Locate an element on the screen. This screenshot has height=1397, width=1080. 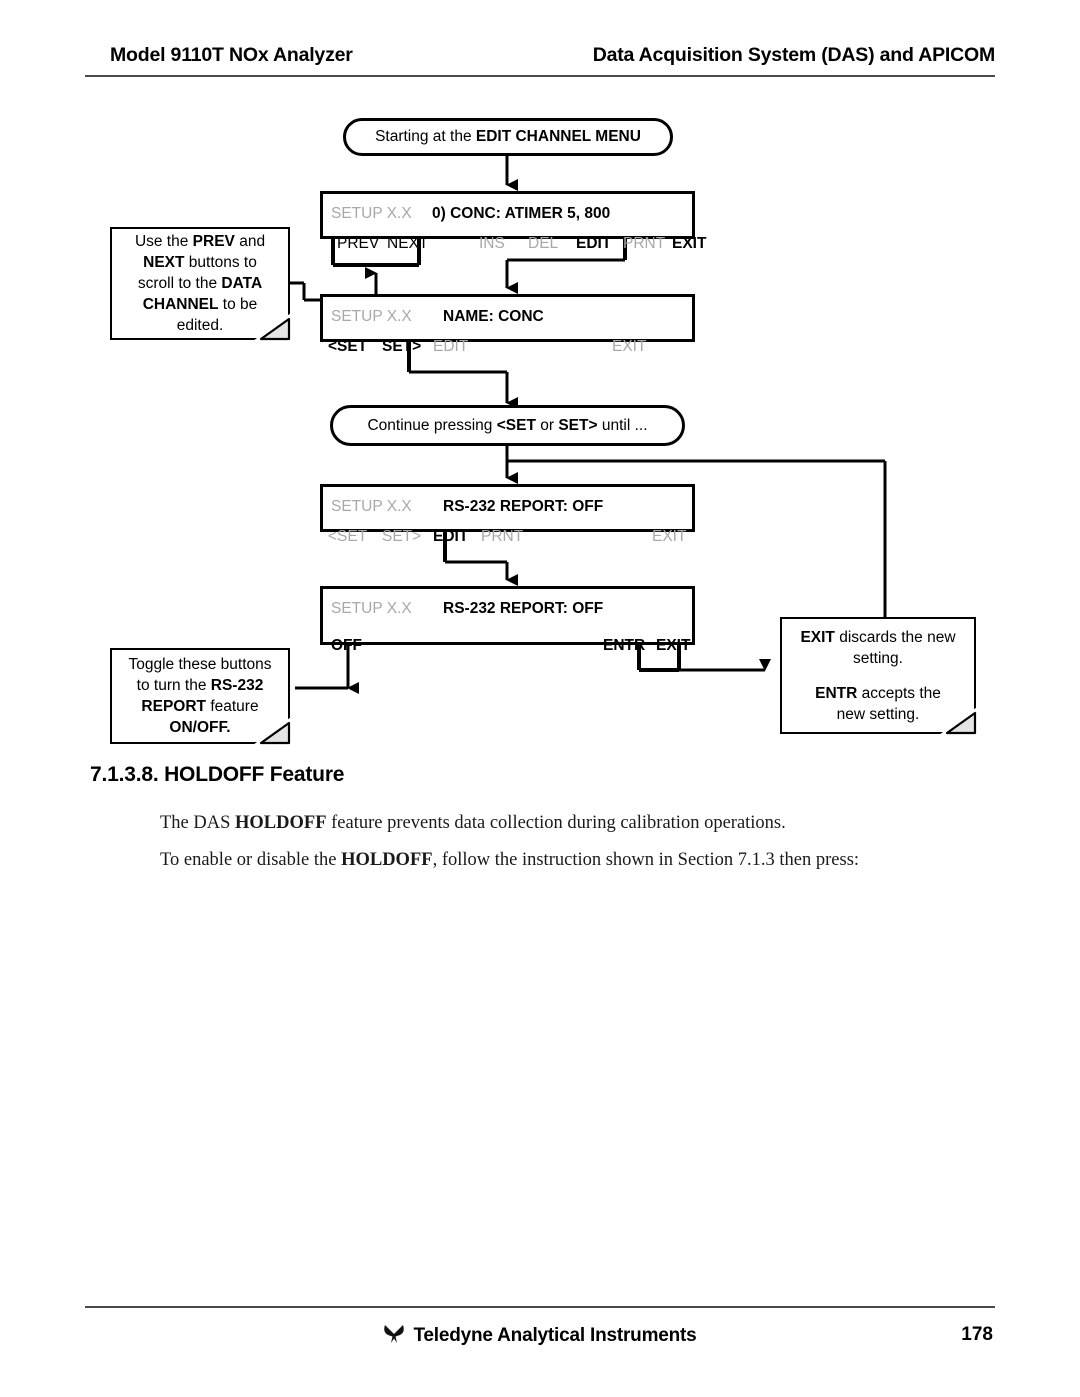
note-prev-next-line-4: CHANNEL to be is located at coordinates (200, 304).